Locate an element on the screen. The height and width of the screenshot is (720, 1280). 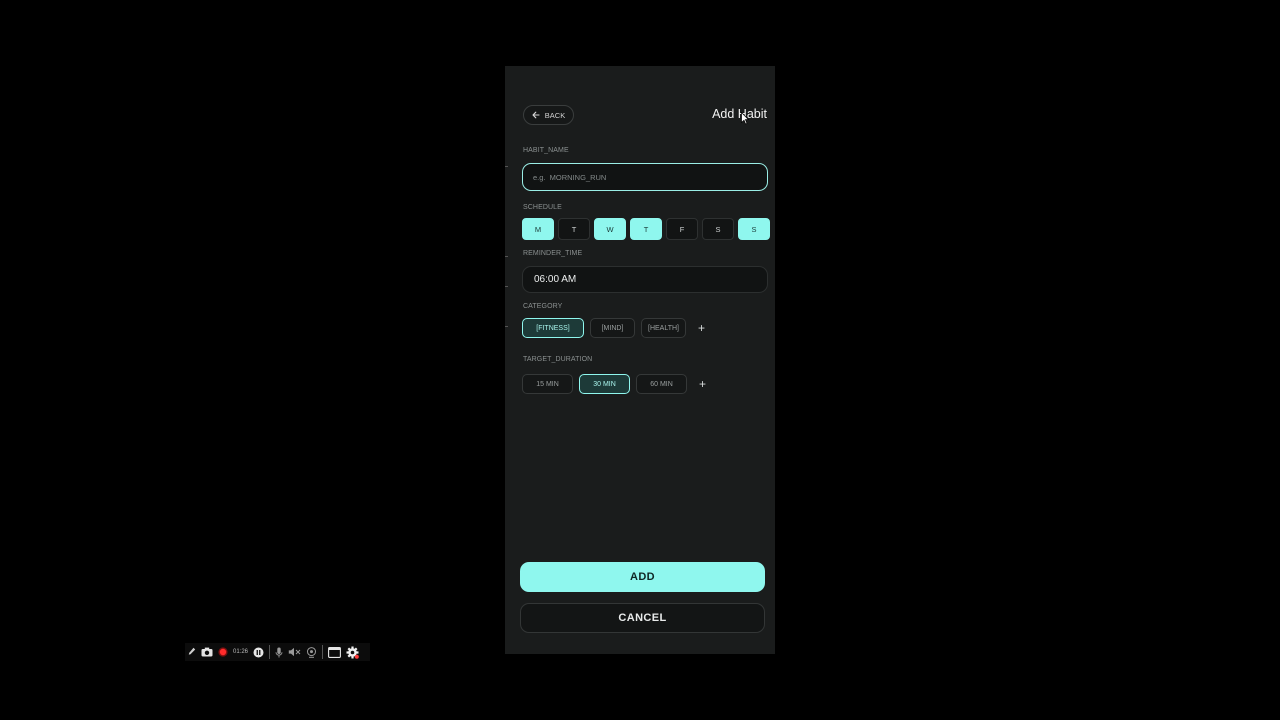
reminder-time-label: REMINDER_TIME is located at coordinates (553, 253).